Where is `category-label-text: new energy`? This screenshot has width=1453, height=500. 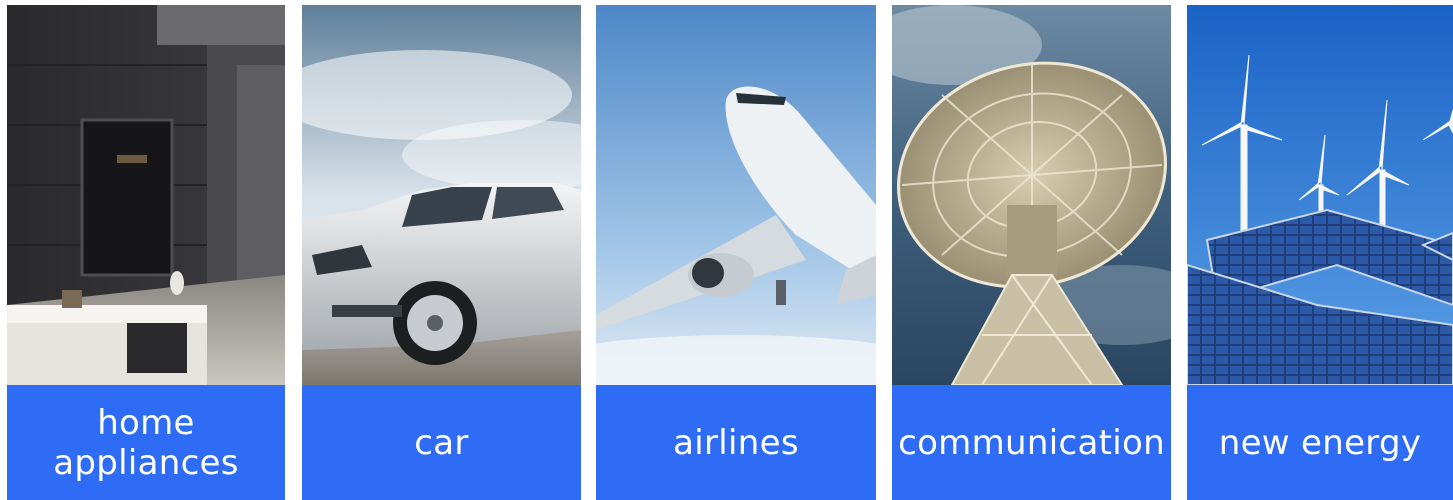
category-label-text: new energy is located at coordinates (1320, 442).